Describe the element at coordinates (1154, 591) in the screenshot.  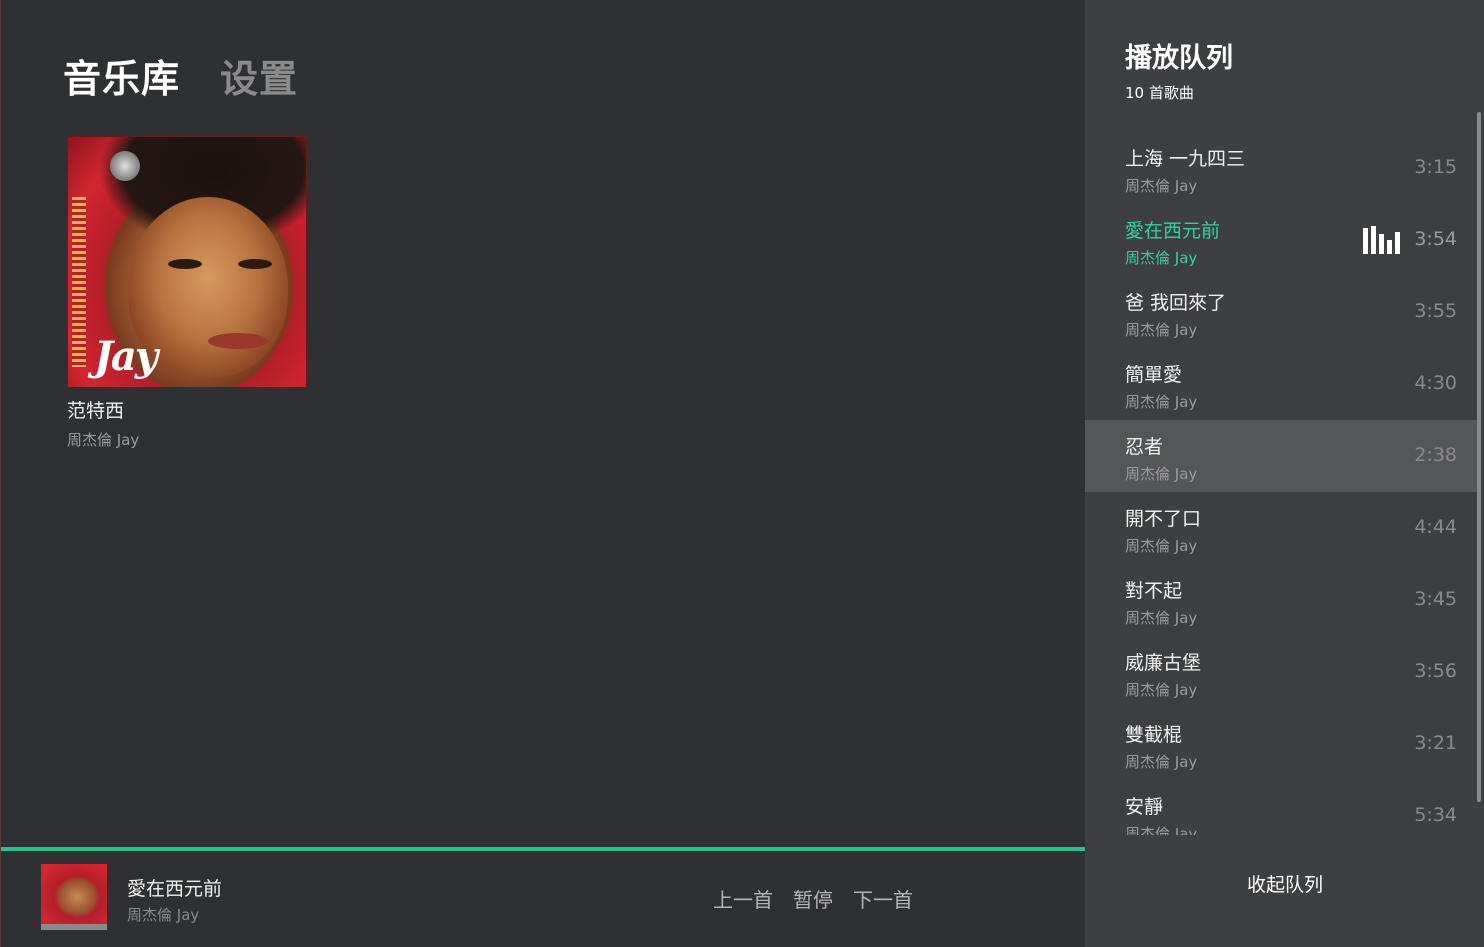
I see `queue-item-title: 對不起` at that location.